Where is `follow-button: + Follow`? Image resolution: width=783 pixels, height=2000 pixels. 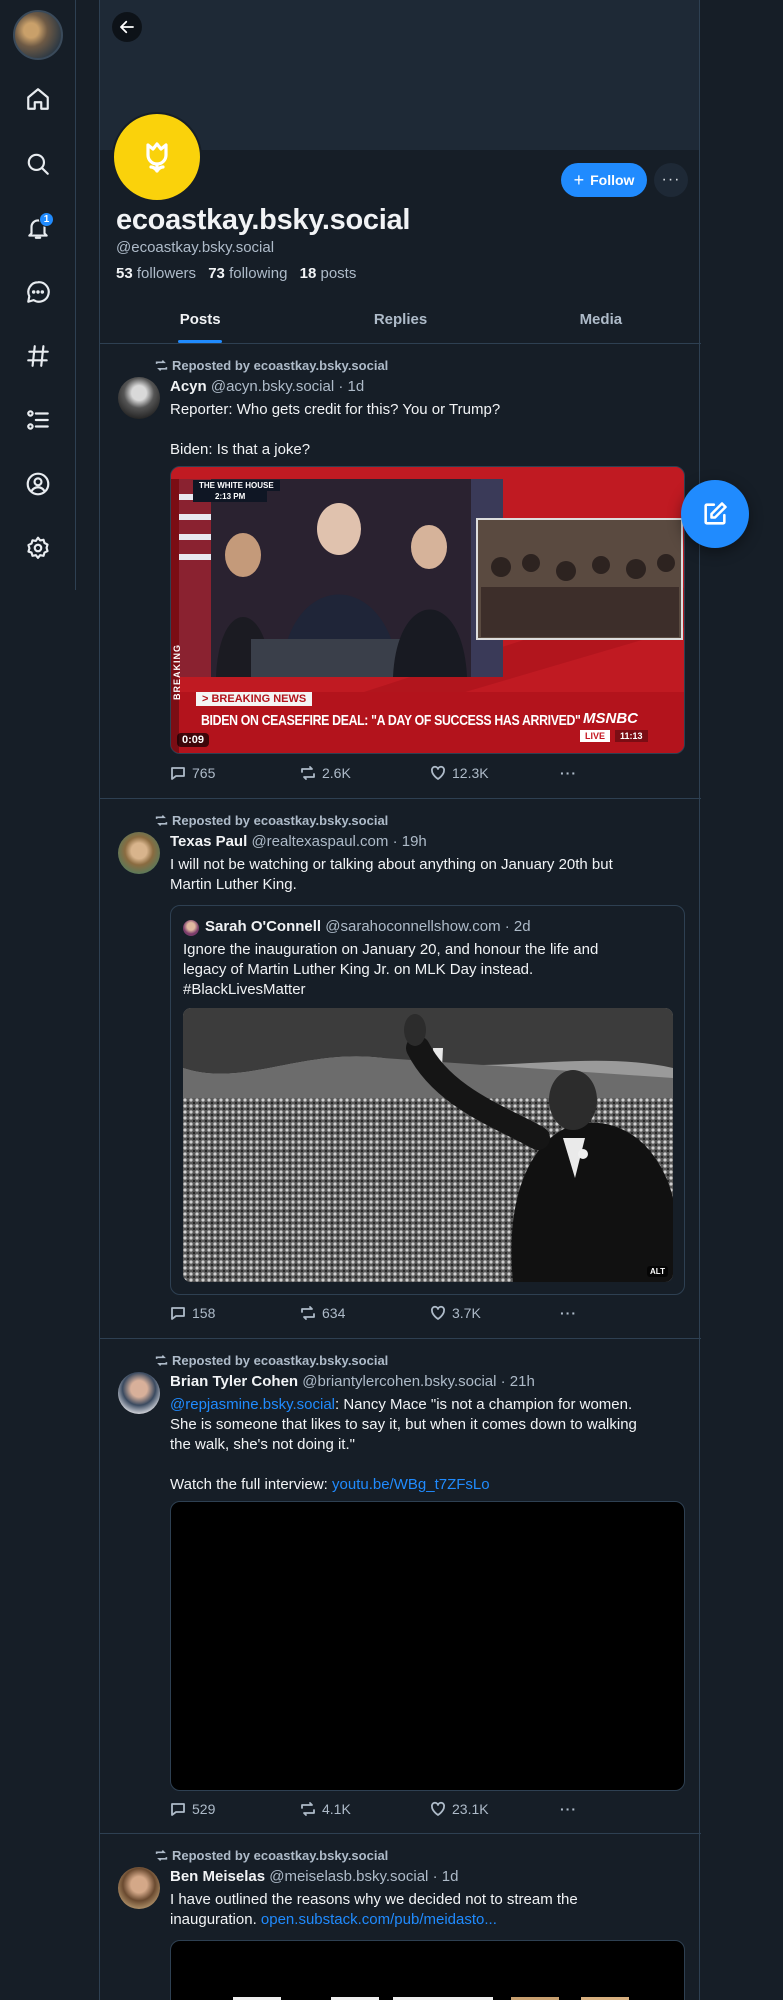 follow-button: + Follow is located at coordinates (604, 180).